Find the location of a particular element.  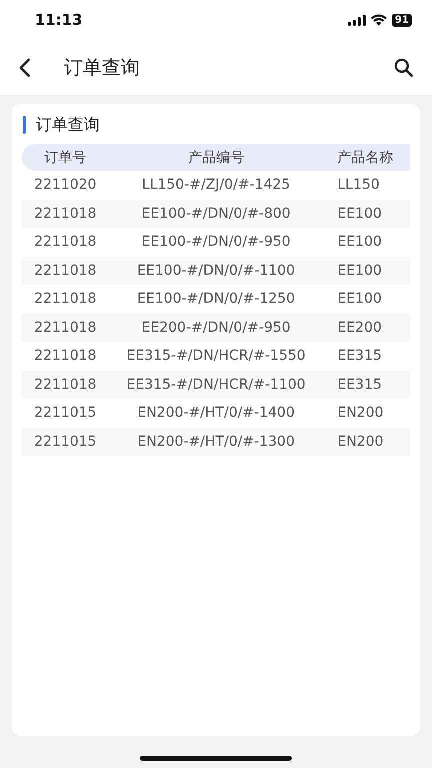

column-header: 产品名称 is located at coordinates (365, 157).